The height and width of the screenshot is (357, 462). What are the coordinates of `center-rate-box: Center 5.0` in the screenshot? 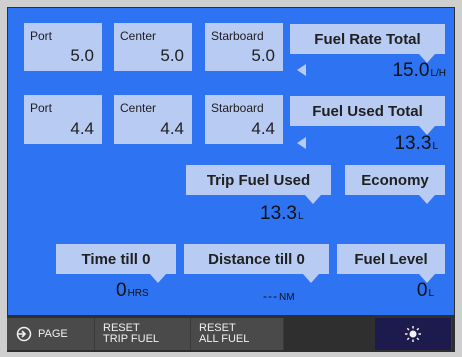 It's located at (153, 47).